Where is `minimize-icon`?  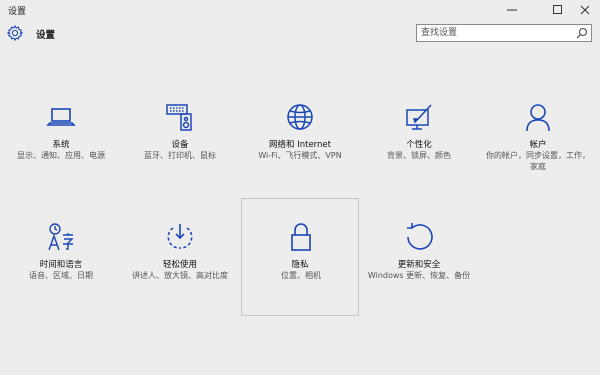 minimize-icon is located at coordinates (512, 10).